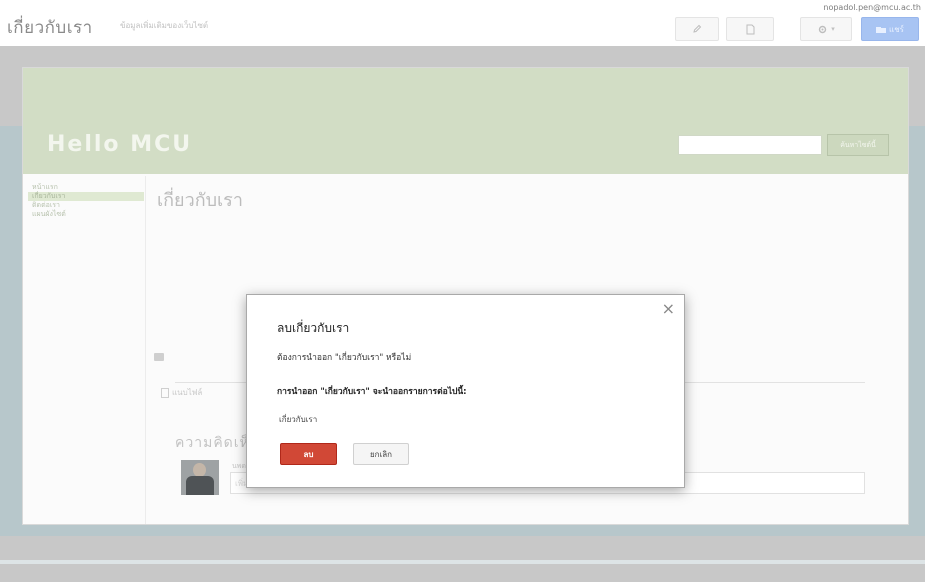 The image size is (925, 582). I want to click on site-search-input, so click(750, 145).